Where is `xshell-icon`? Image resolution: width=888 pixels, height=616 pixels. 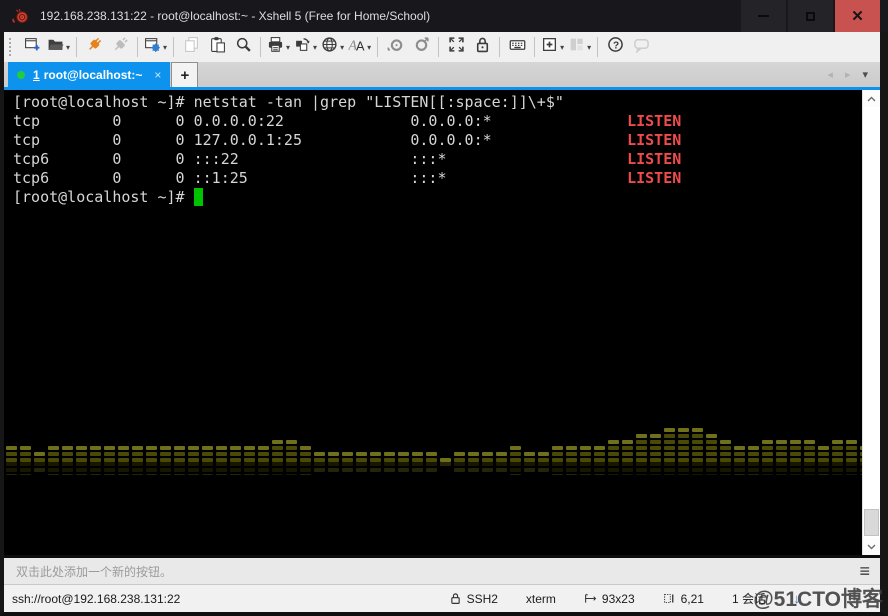 xshell-icon is located at coordinates (395, 47).